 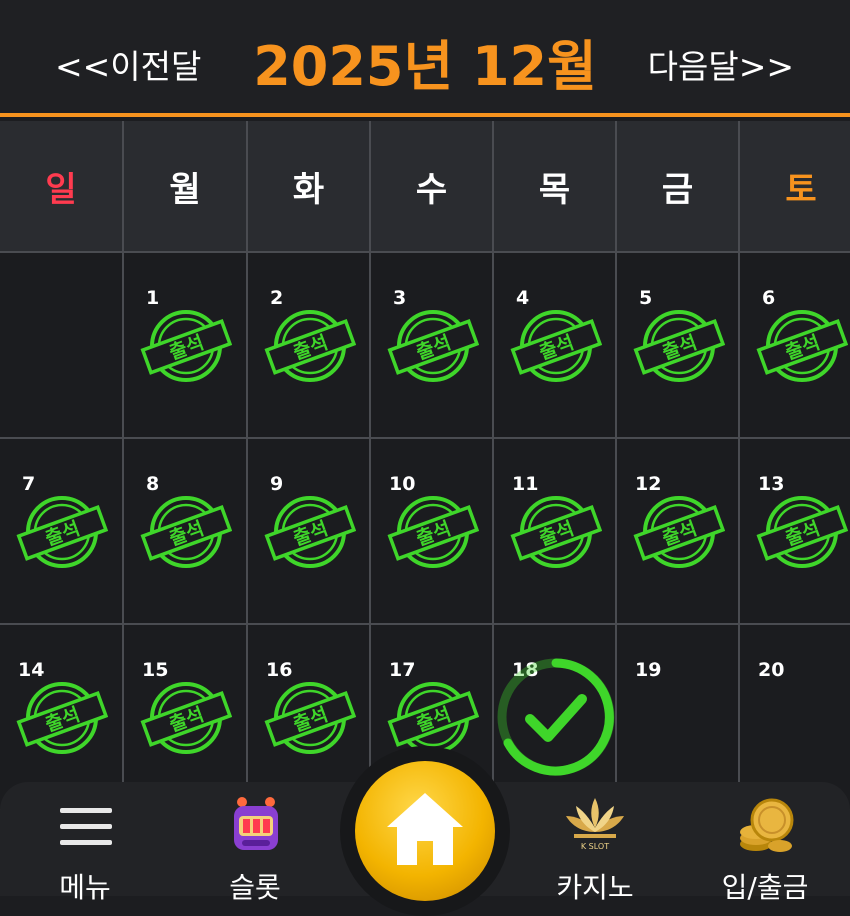 I want to click on weekday-sun: 일, so click(x=61, y=186).